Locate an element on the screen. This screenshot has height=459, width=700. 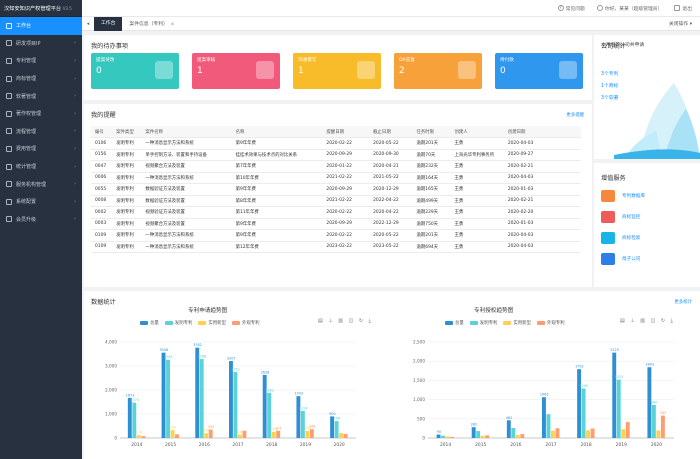
todo-card-1: 提案审核 1 is located at coordinates (236, 71).